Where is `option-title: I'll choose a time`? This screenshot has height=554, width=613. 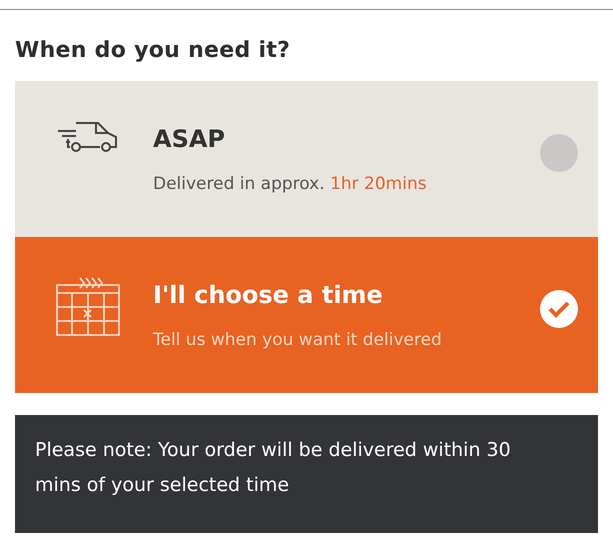
option-title: I'll choose a time is located at coordinates (268, 295).